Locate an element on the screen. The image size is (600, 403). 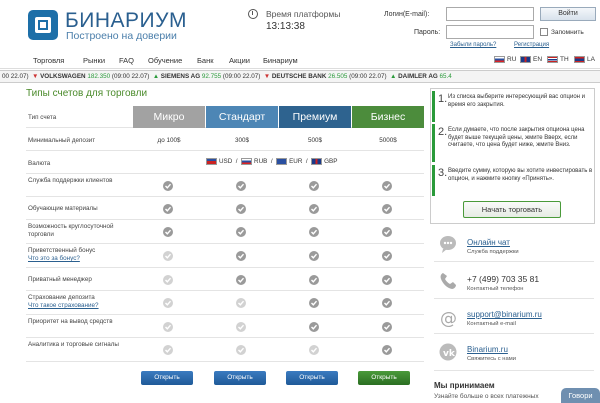
feature-label: Обучающие материалы is located at coordinates (80, 209).